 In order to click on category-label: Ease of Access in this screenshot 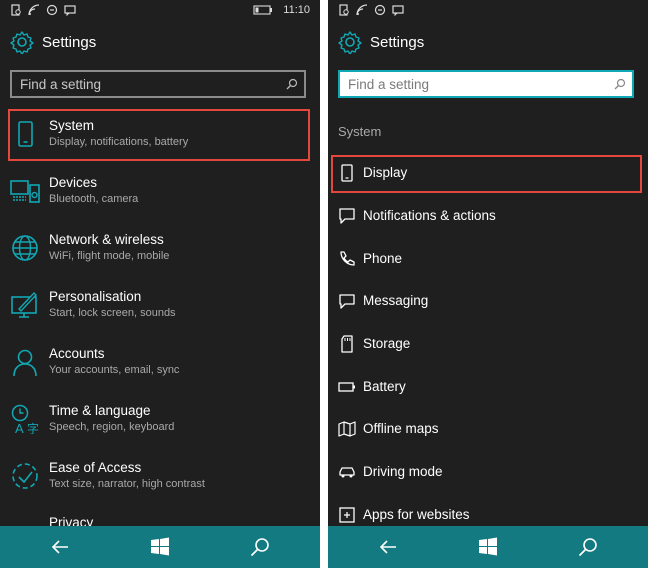, I will do `click(95, 467)`.